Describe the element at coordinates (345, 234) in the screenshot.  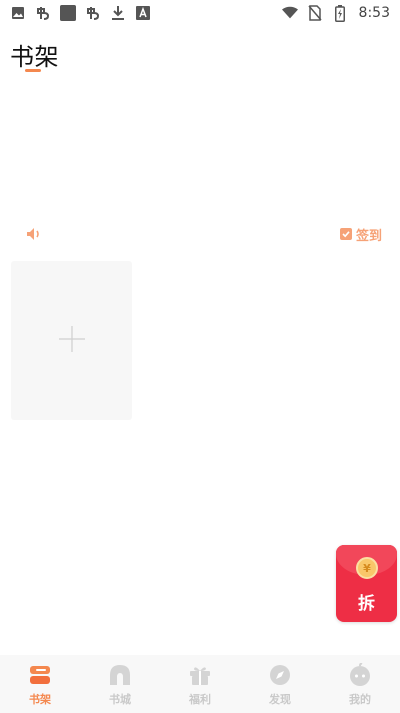
I see `checkbox-icon` at that location.